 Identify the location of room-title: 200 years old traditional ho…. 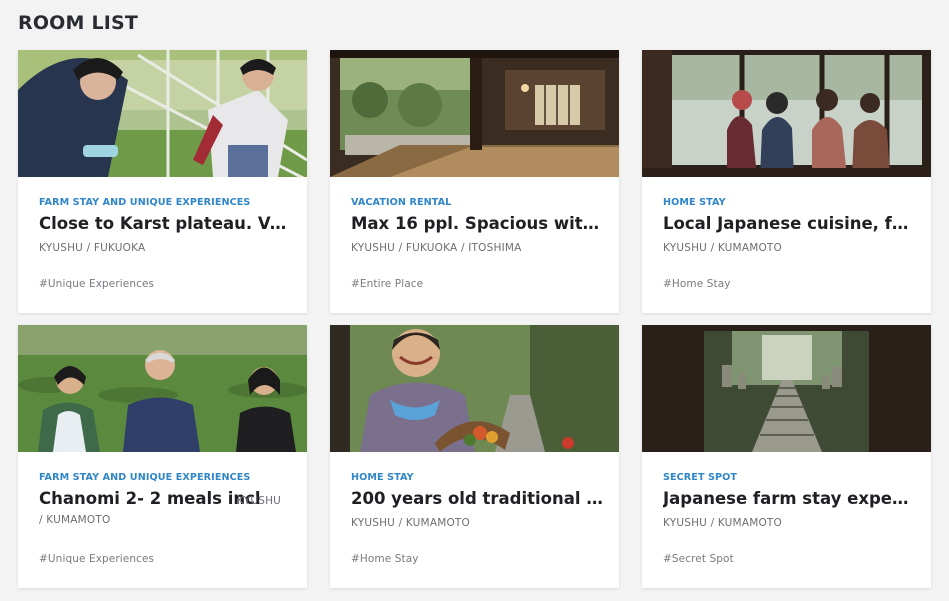
(477, 499).